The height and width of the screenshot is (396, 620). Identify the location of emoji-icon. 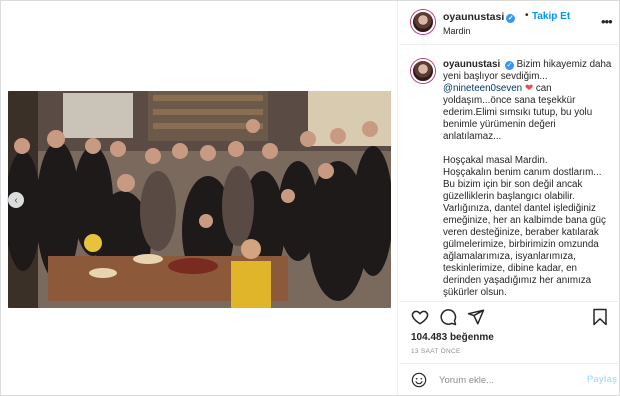
(419, 380).